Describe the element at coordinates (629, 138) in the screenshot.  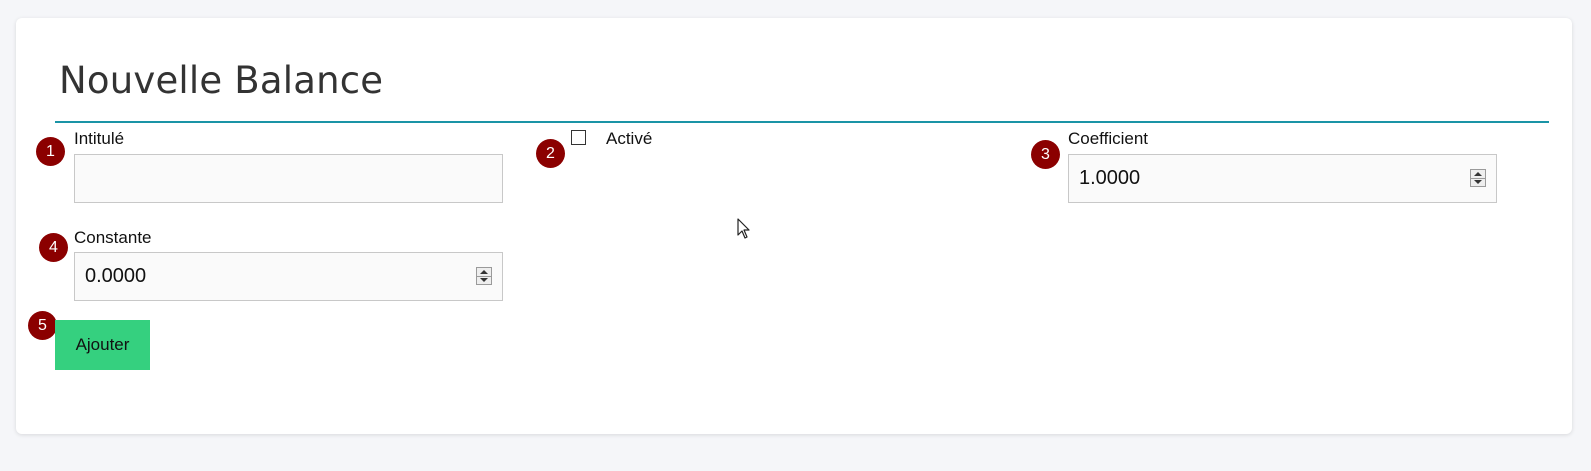
I see `active-label: Activé` at that location.